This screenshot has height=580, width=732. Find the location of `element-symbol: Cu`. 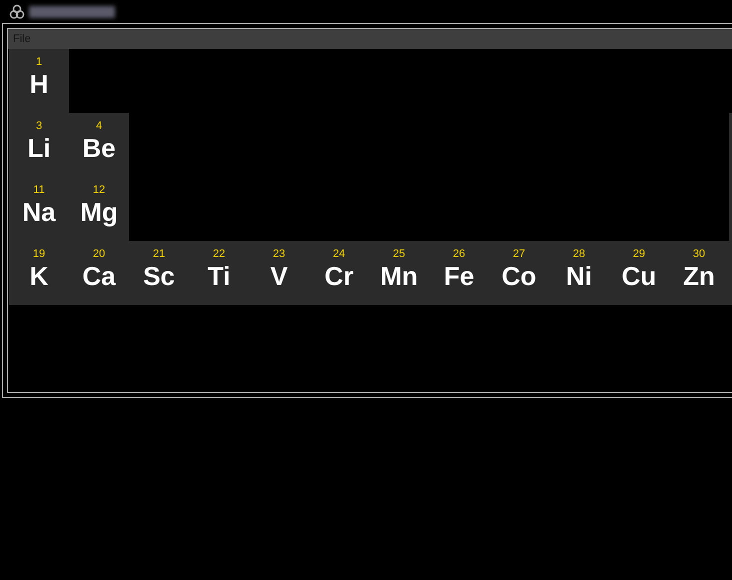

element-symbol: Cu is located at coordinates (639, 276).